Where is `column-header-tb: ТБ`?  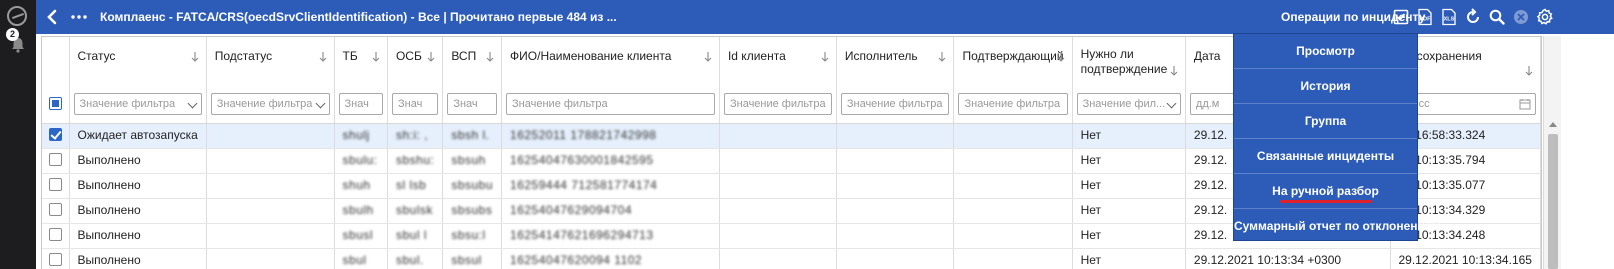
column-header-tb: ТБ is located at coordinates (361, 62).